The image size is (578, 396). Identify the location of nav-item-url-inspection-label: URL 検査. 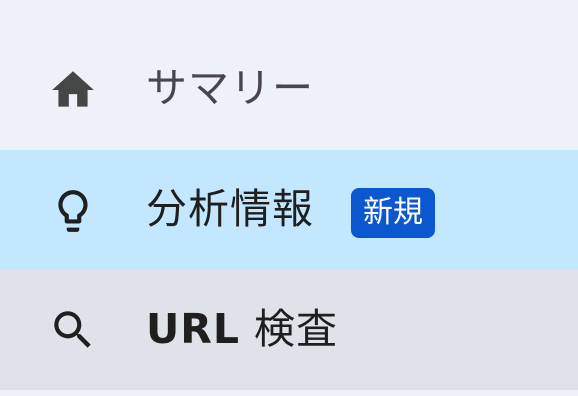
(242, 329).